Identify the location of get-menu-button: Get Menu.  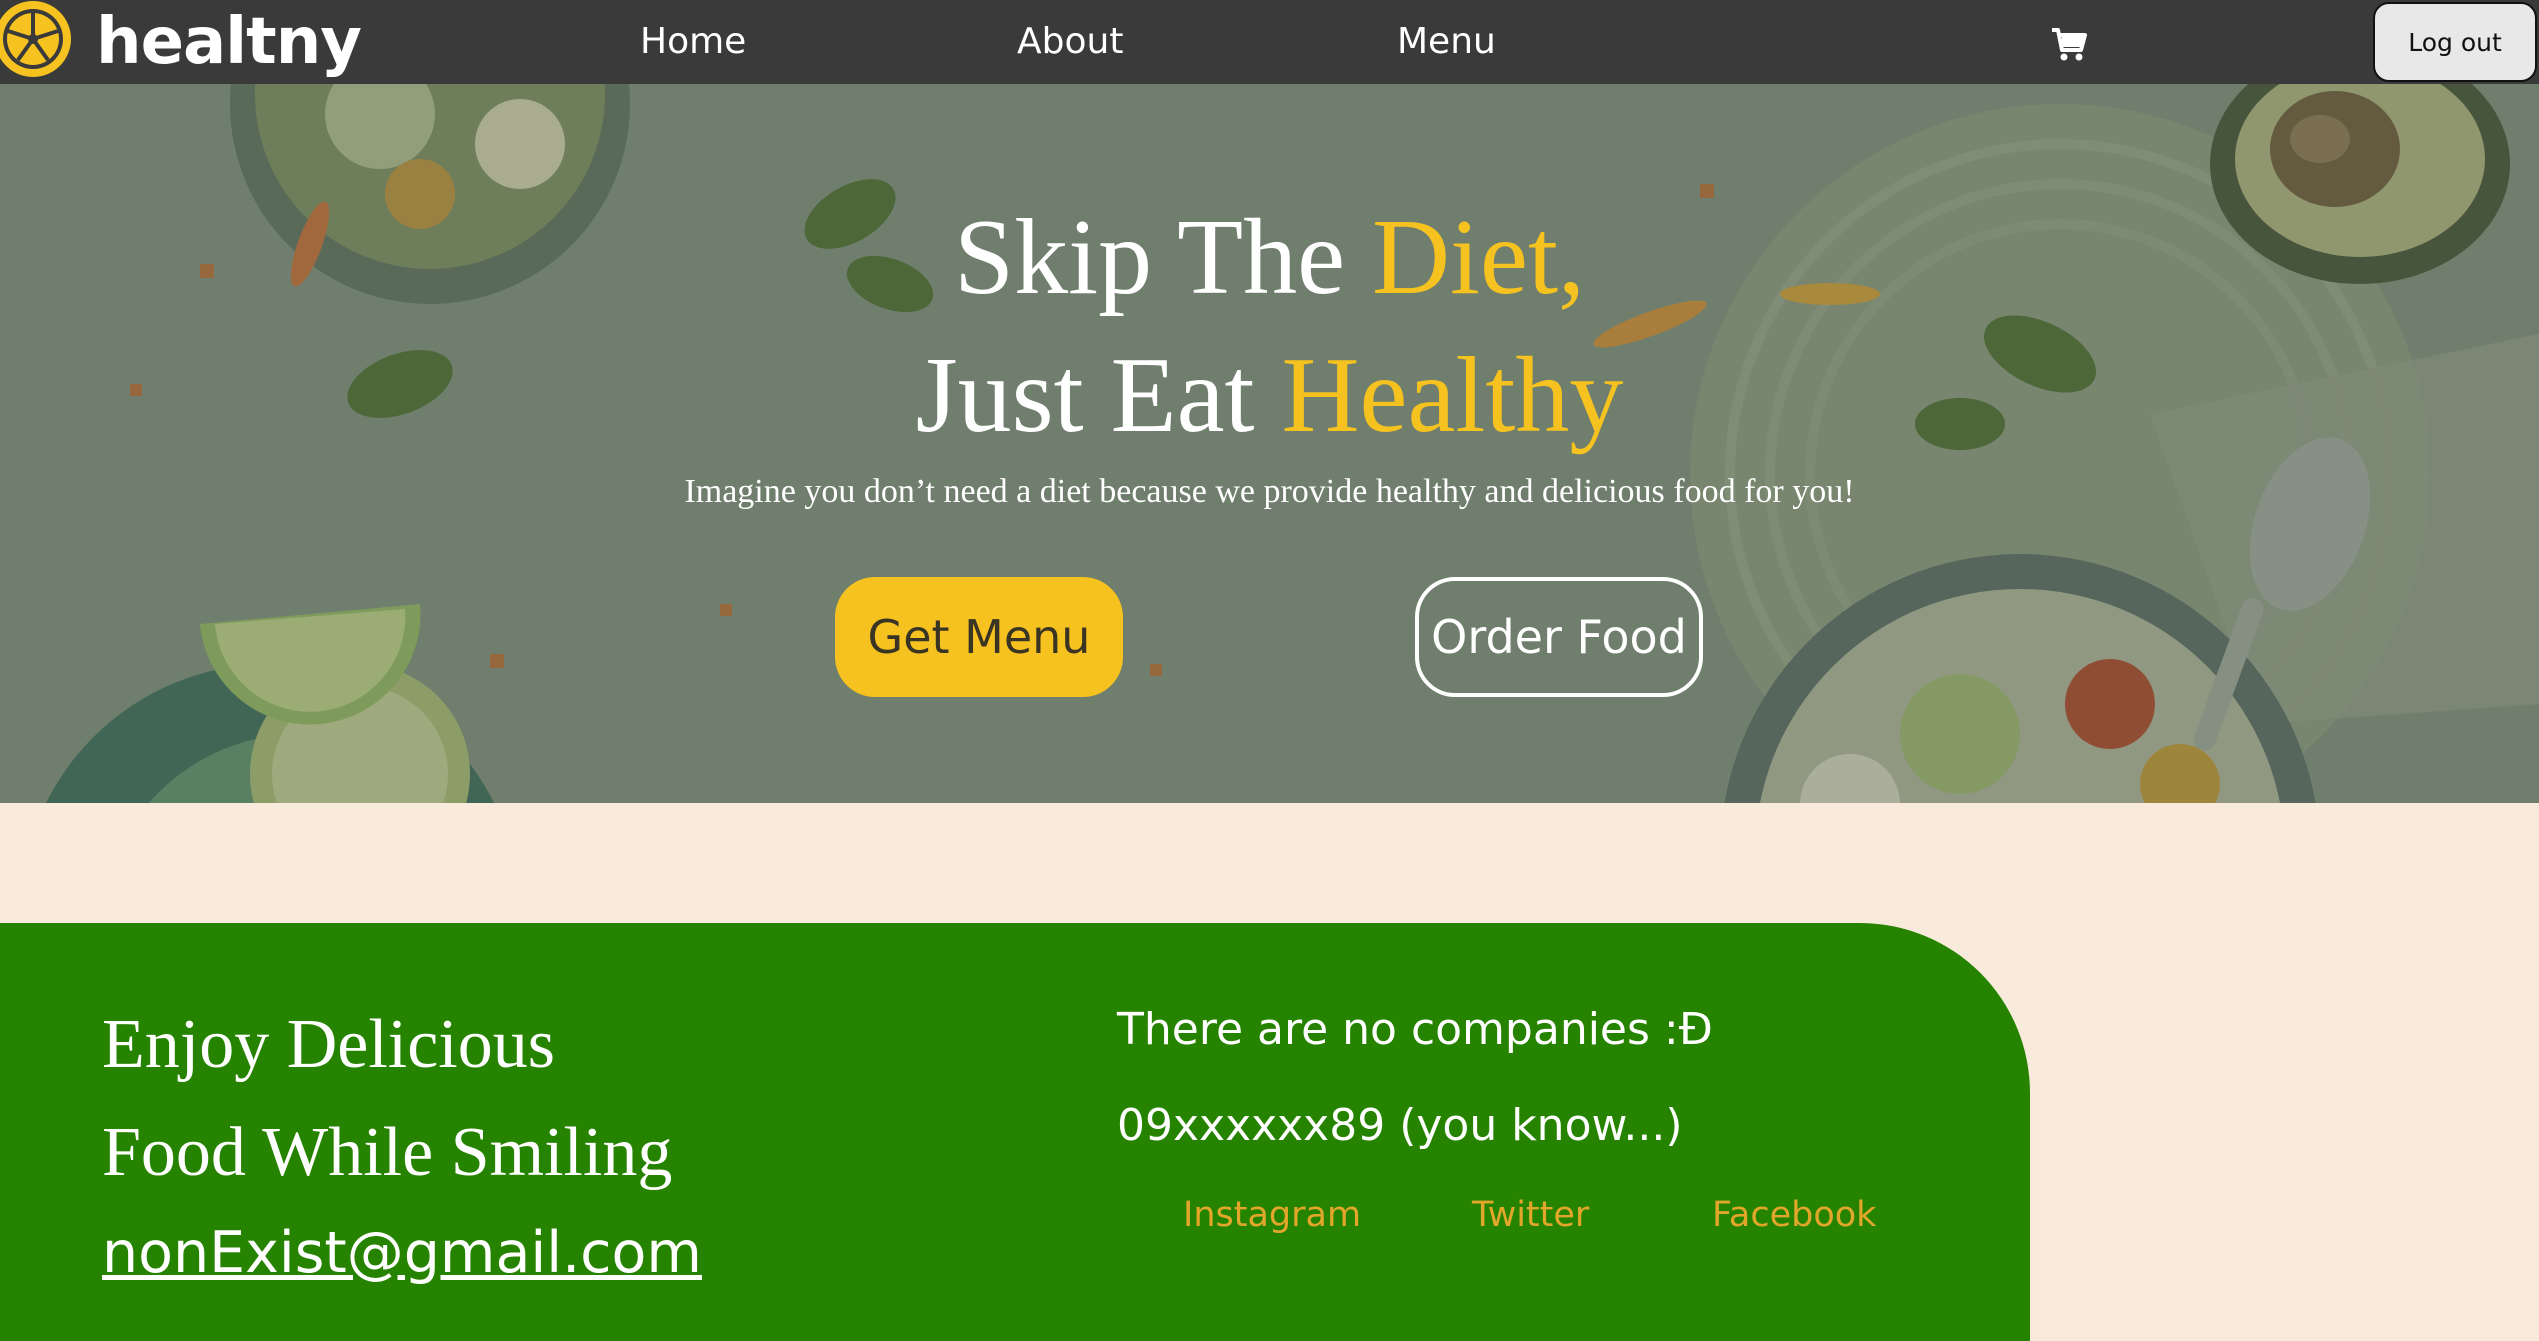
(979, 637).